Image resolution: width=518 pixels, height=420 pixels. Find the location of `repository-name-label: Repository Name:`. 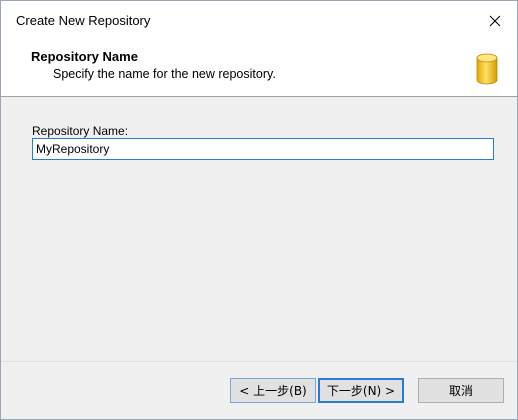

repository-name-label: Repository Name: is located at coordinates (80, 131).